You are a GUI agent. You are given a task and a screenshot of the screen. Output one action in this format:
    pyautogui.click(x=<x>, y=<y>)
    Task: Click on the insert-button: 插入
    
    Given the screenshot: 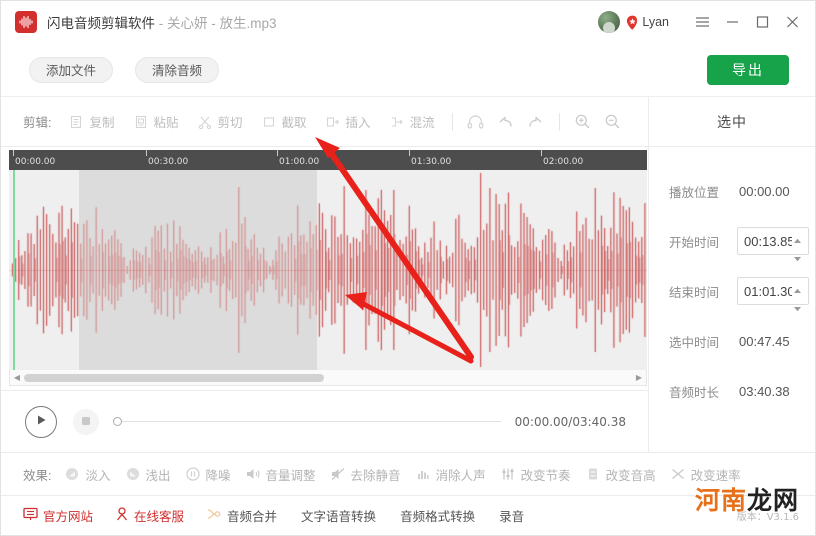 What is the action you would take?
    pyautogui.click(x=348, y=121)
    